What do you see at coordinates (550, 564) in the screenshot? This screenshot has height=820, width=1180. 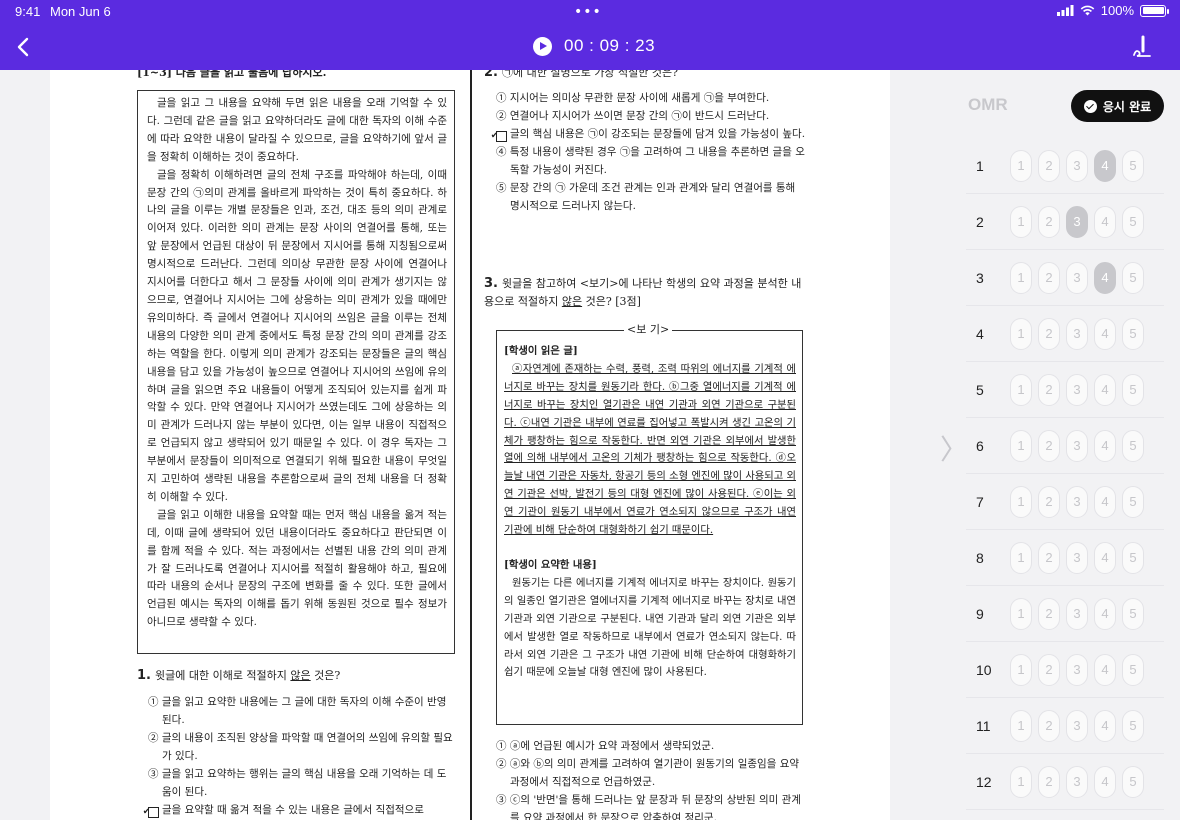 I see `bogi-section-heading: [학생이 요약한 내용]` at bounding box center [550, 564].